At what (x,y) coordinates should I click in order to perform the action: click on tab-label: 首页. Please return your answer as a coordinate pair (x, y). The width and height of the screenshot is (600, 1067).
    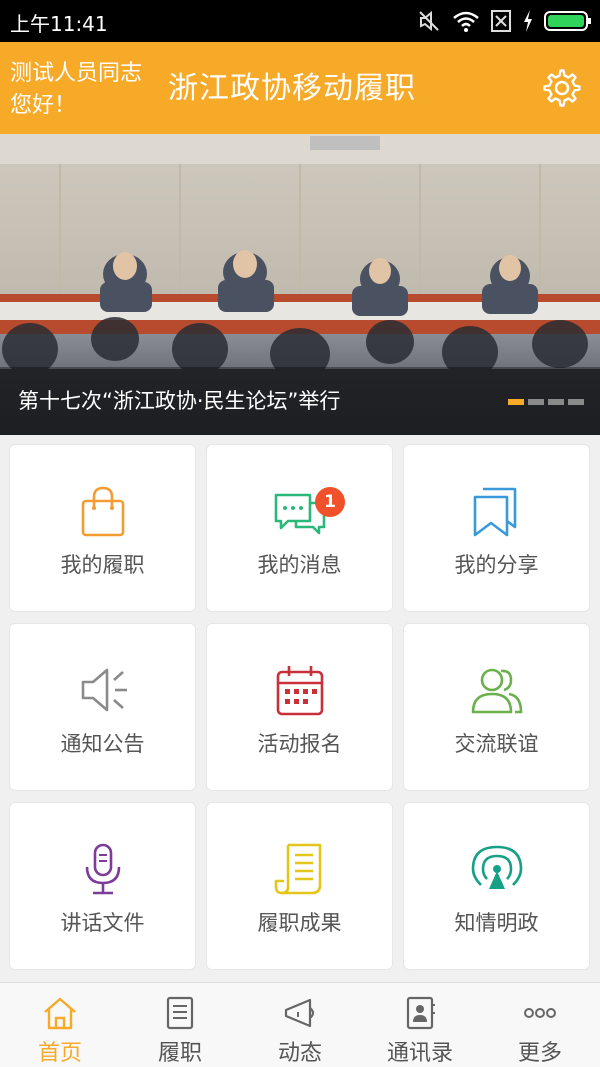
    Looking at the image, I should click on (59, 1053).